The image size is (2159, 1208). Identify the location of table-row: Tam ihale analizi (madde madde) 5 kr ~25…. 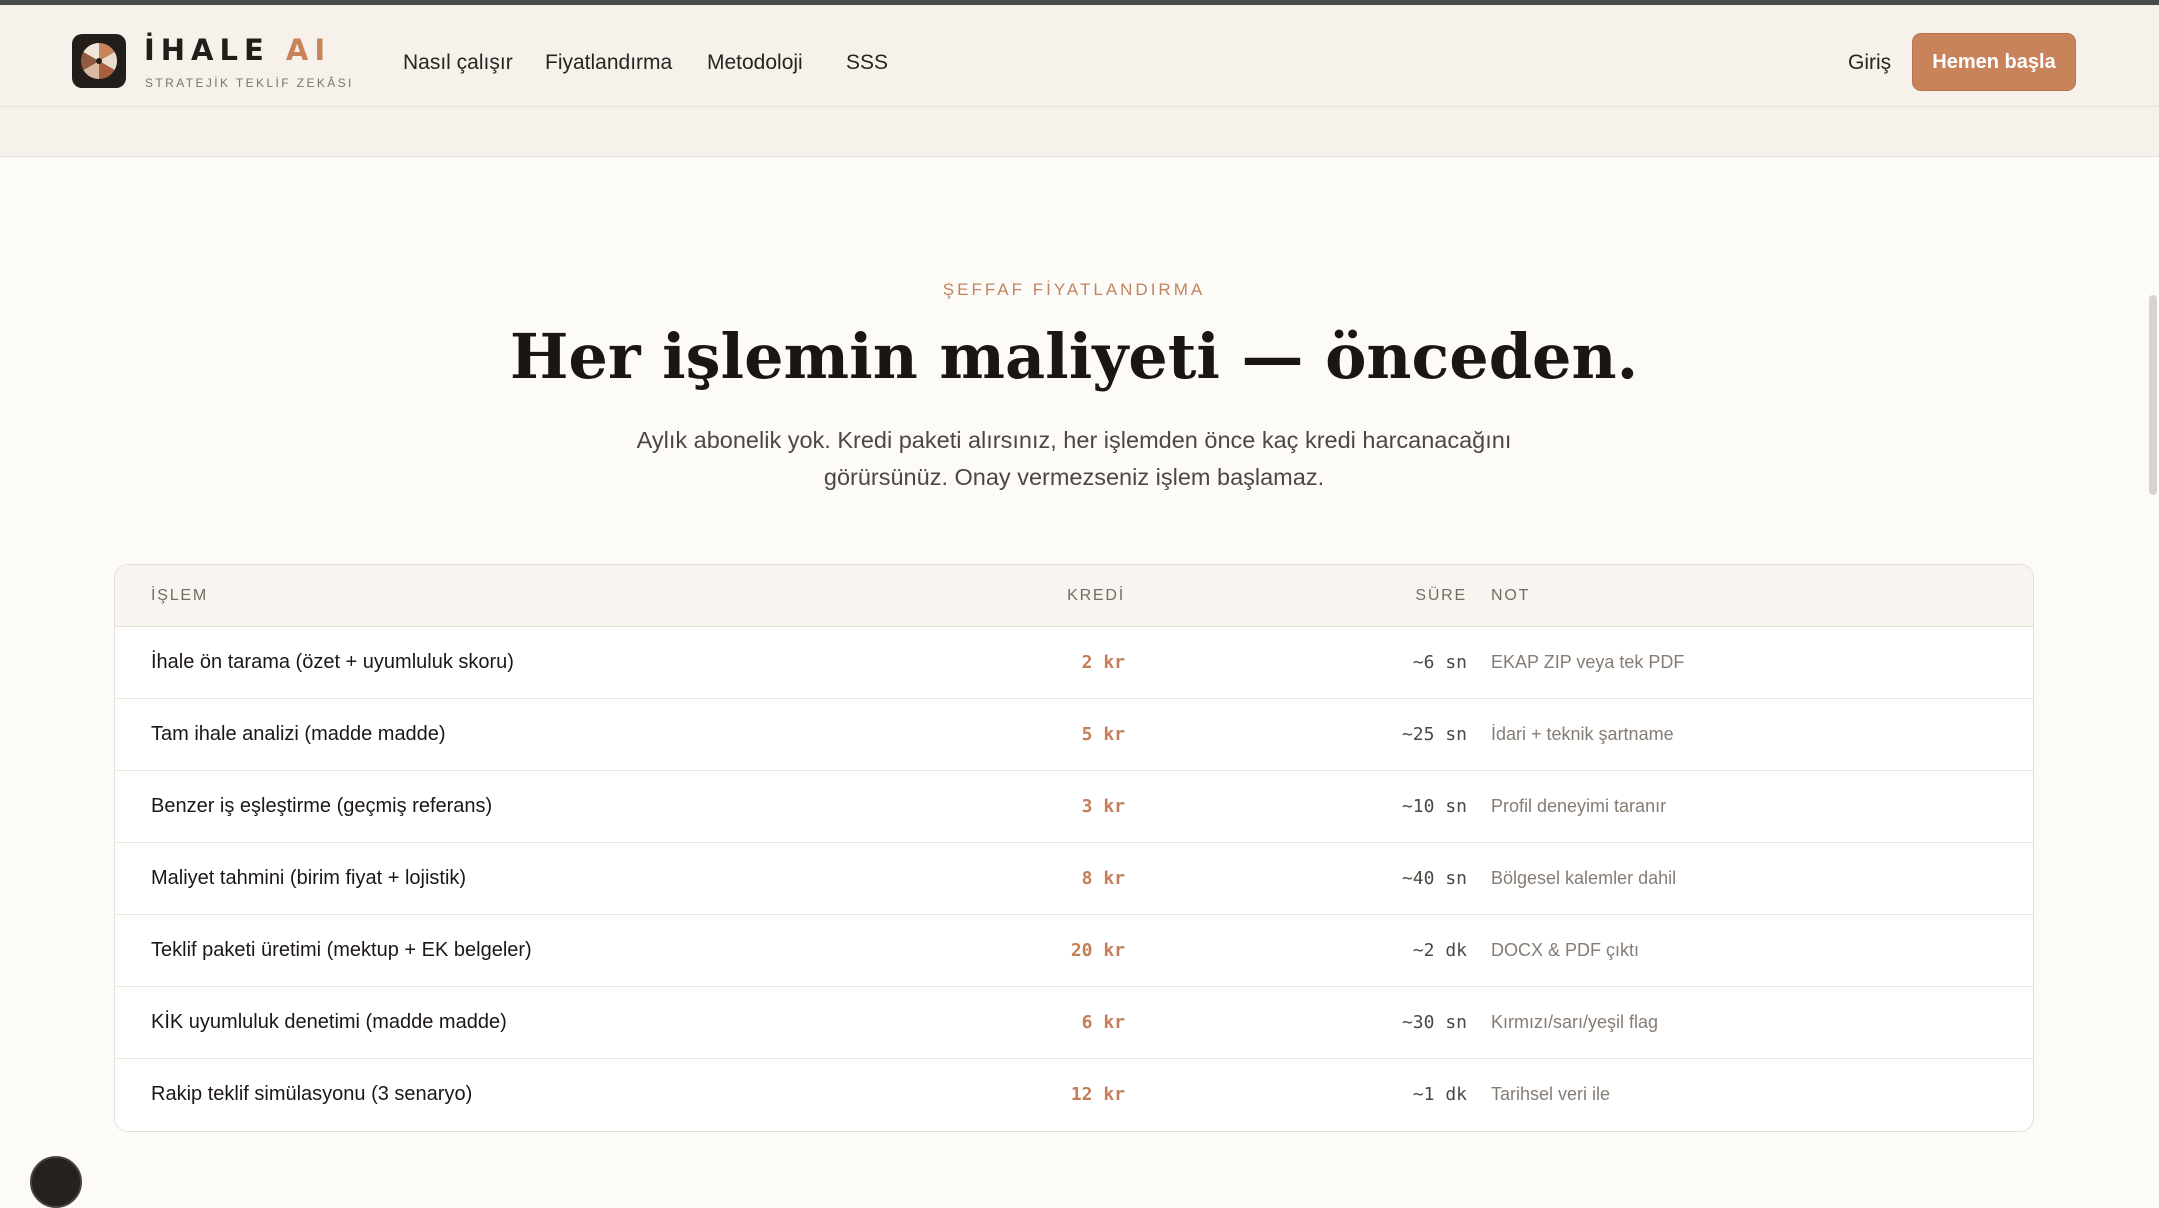
(1074, 735).